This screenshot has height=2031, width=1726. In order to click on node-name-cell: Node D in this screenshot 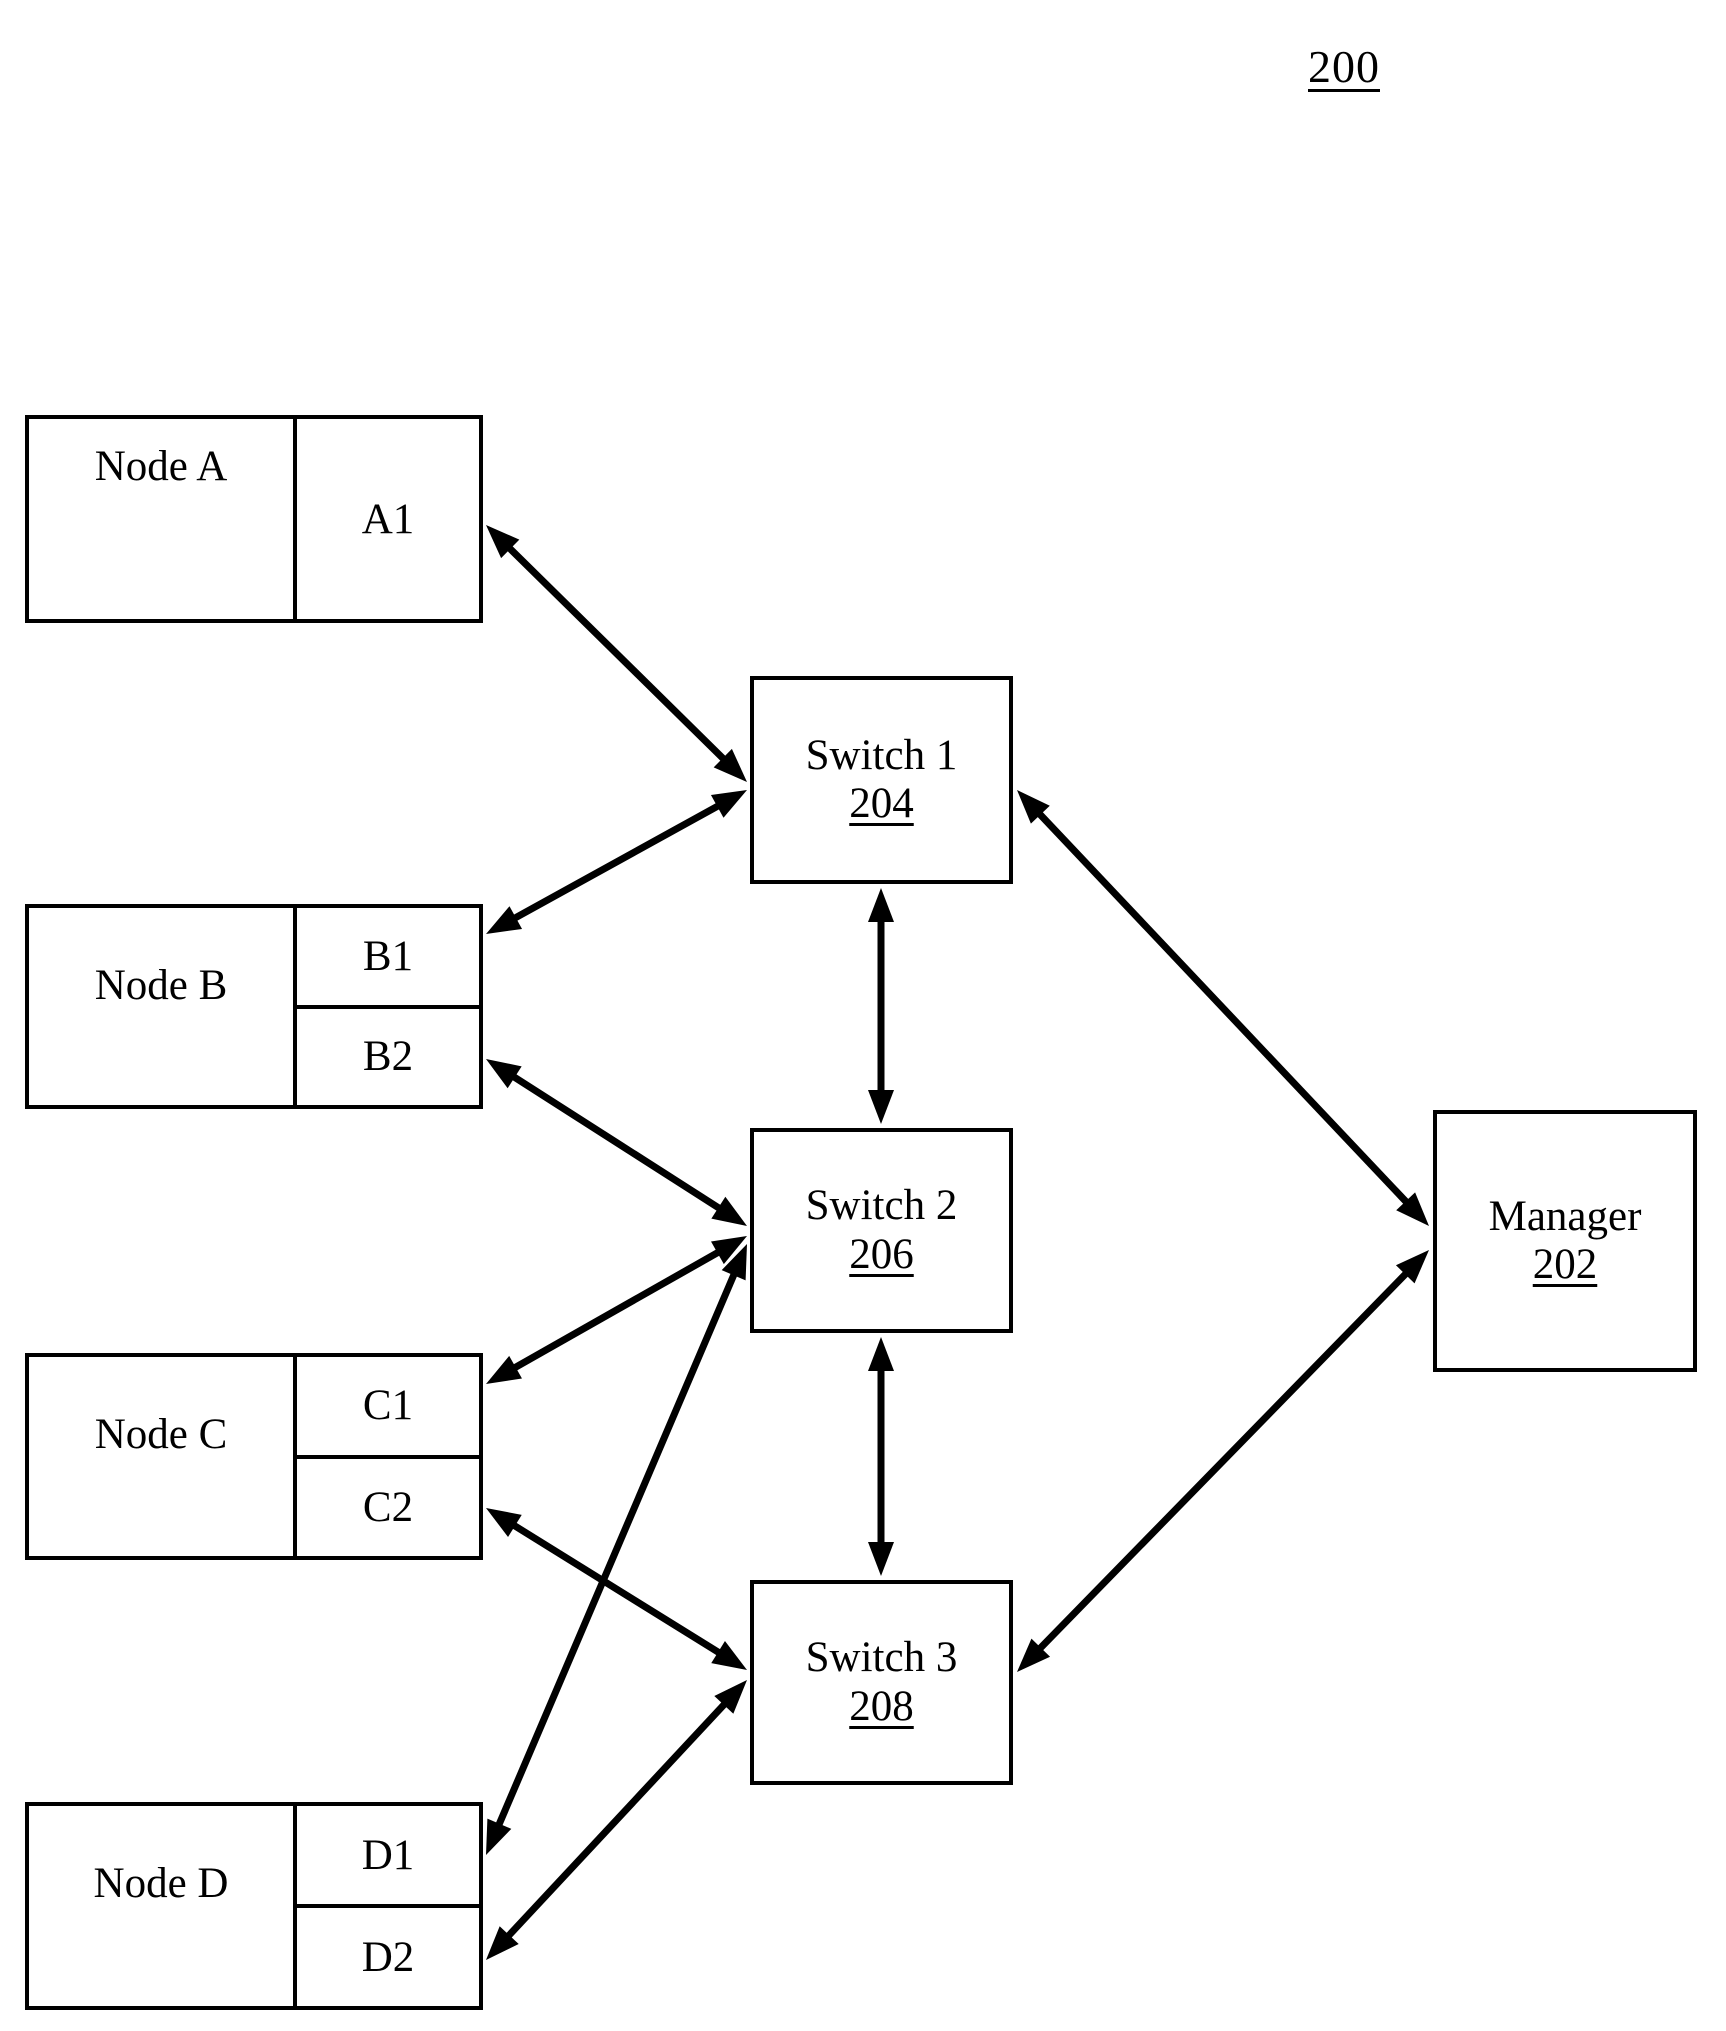, I will do `click(163, 1906)`.